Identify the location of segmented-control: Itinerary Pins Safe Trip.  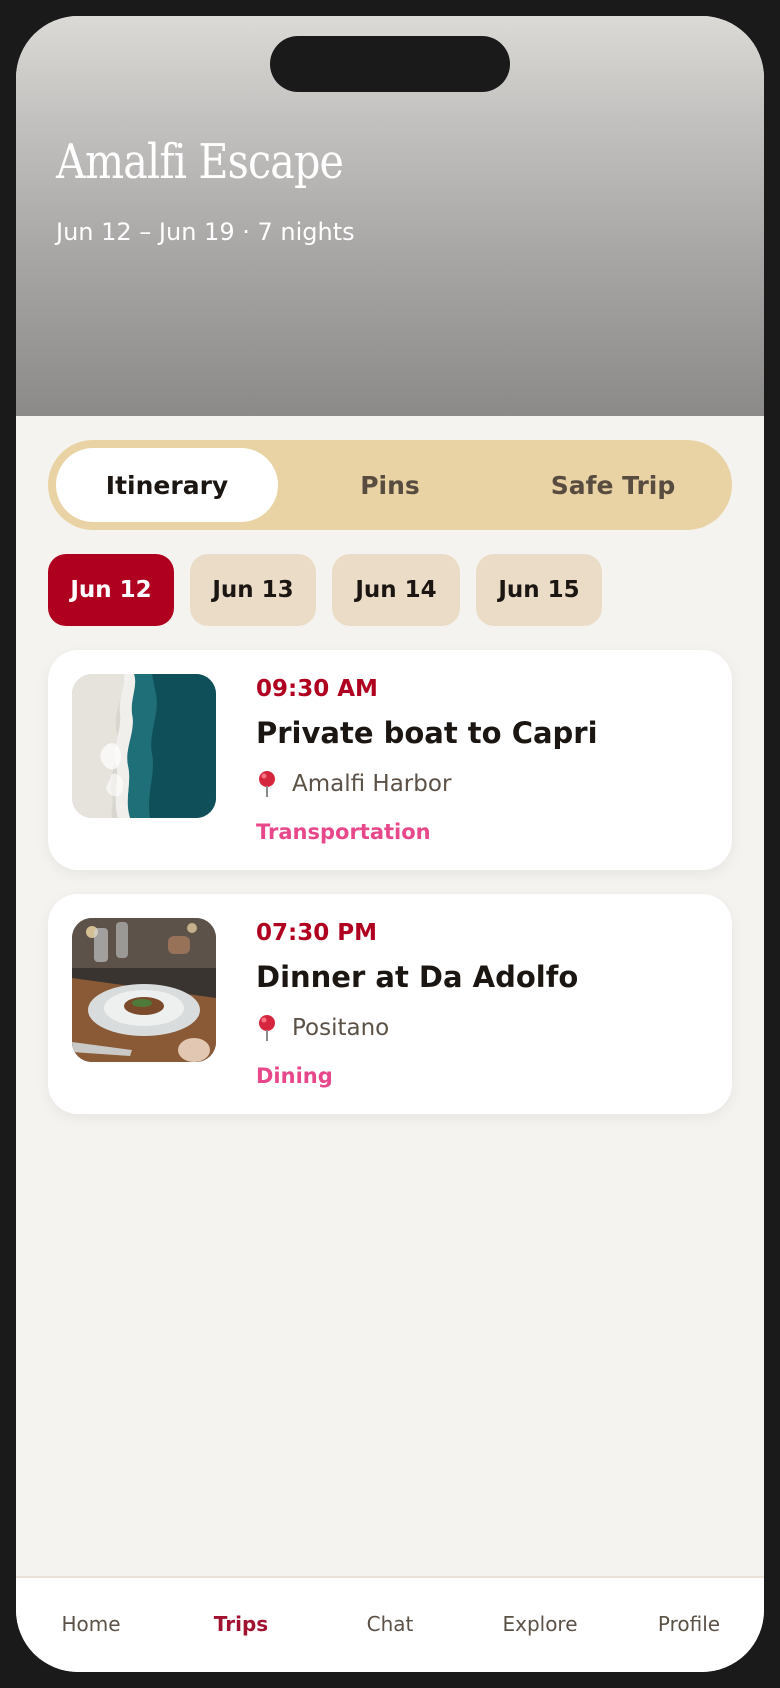
(390, 485).